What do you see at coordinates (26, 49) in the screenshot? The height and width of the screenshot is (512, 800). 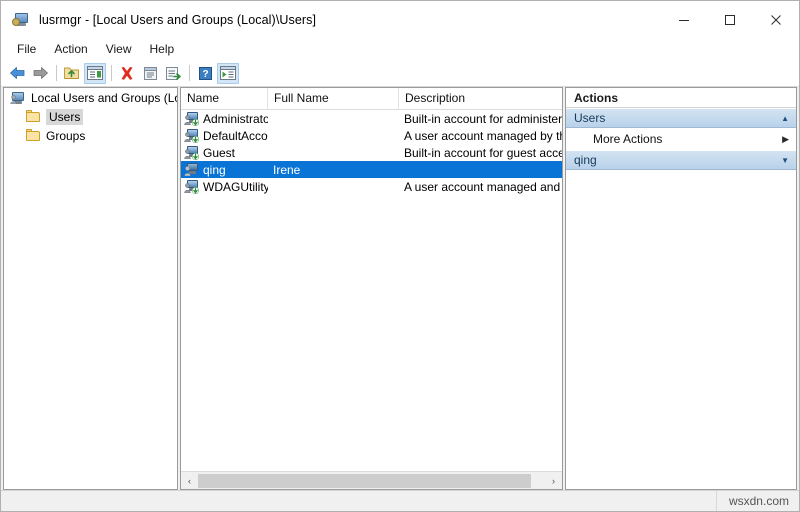 I see `menu-file: File` at bounding box center [26, 49].